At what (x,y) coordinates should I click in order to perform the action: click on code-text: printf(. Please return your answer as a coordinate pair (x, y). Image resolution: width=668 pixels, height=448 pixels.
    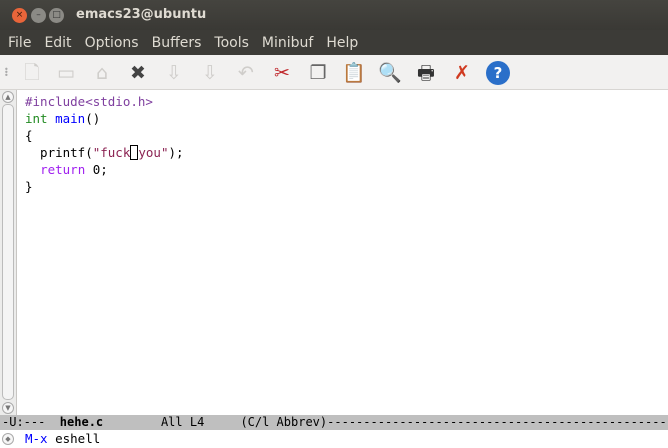
    Looking at the image, I should click on (59, 152).